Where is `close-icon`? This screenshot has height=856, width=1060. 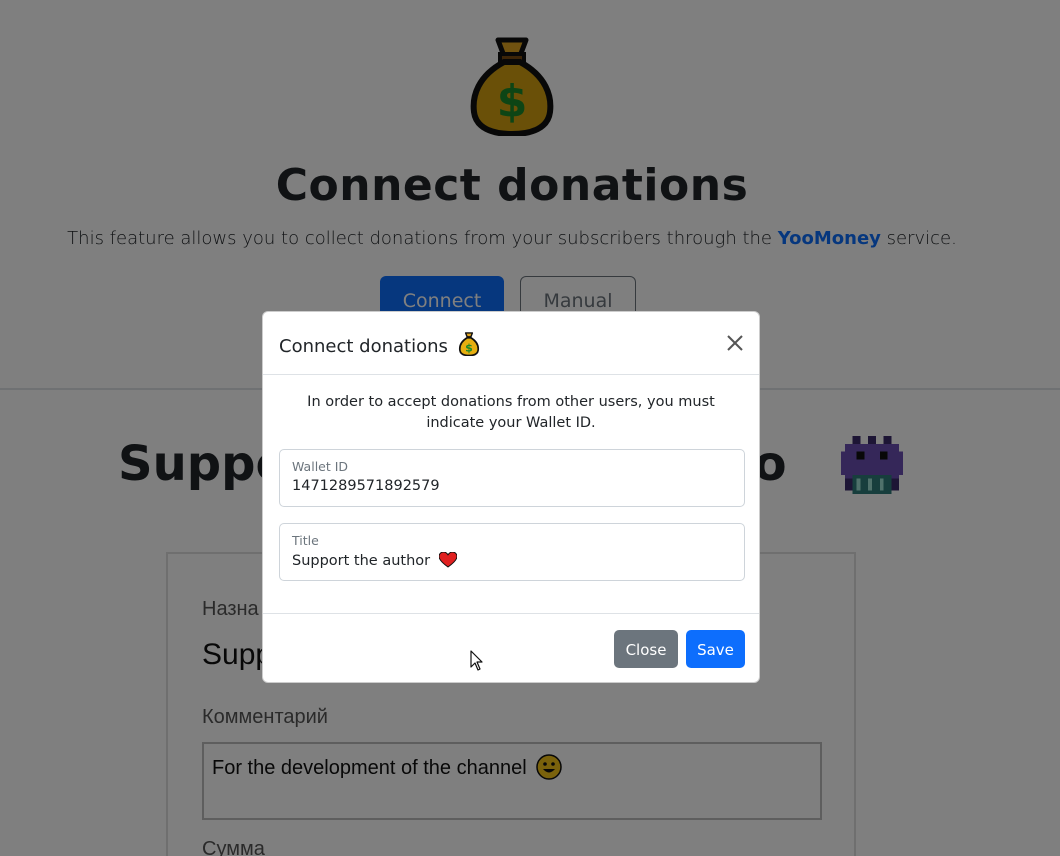 close-icon is located at coordinates (735, 343).